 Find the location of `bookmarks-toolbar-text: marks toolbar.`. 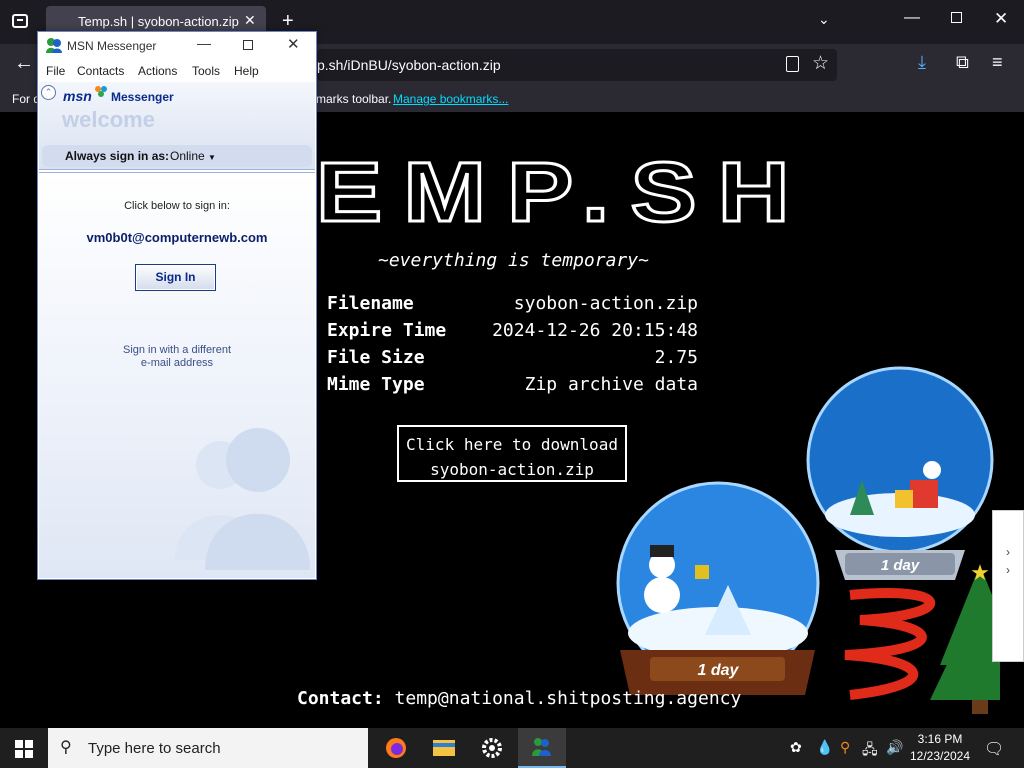

bookmarks-toolbar-text: marks toolbar. is located at coordinates (354, 99).